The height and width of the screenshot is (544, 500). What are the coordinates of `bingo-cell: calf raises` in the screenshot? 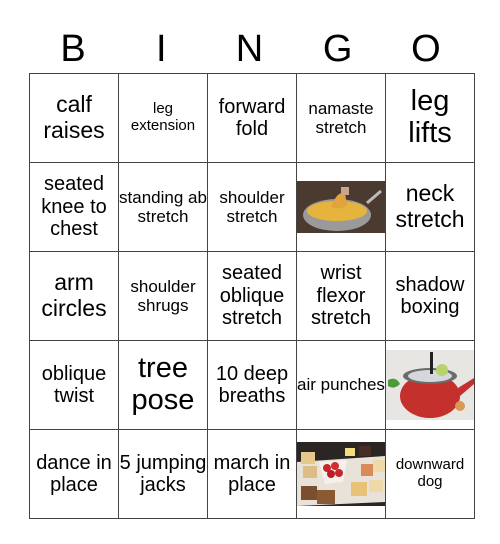 It's located at (74, 118).